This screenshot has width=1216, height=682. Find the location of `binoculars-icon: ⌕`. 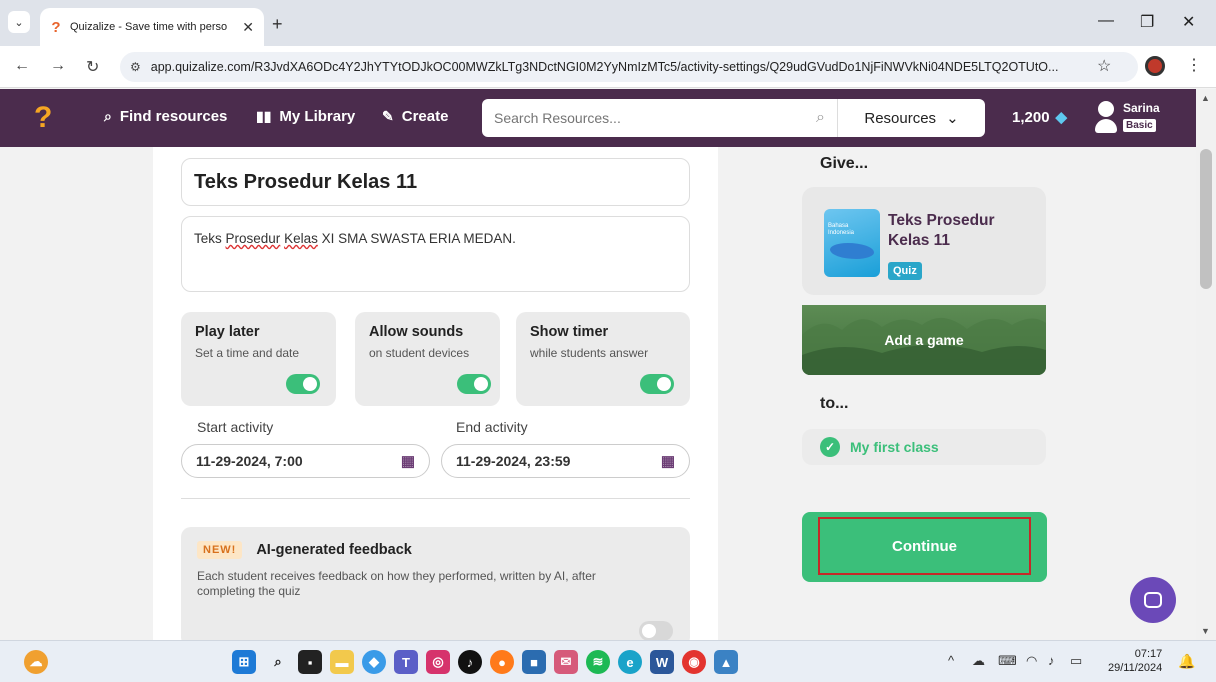

binoculars-icon: ⌕ is located at coordinates (108, 116).